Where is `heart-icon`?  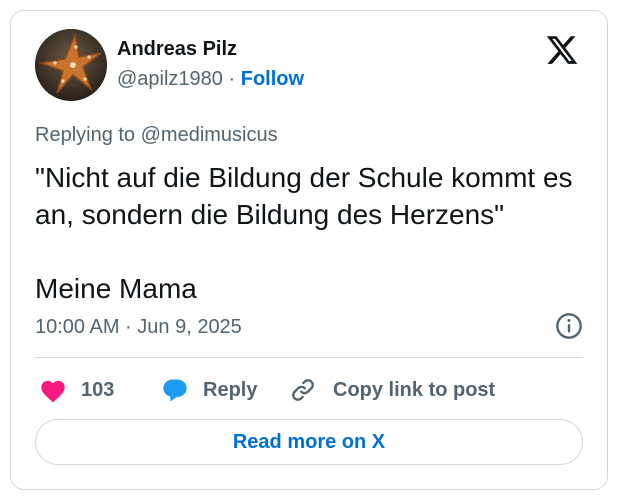 heart-icon is located at coordinates (53, 391).